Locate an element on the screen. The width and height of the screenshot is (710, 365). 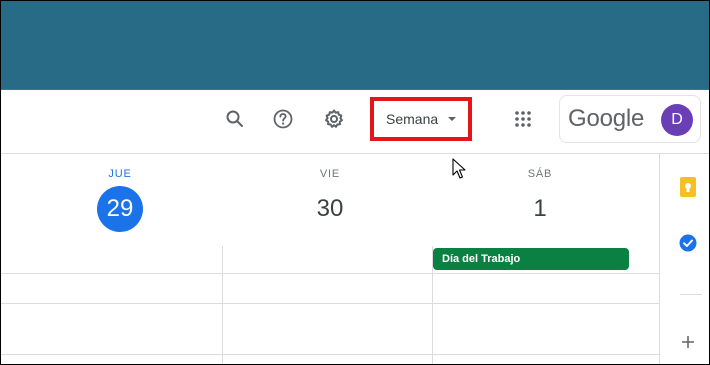
apps-button is located at coordinates (523, 119).